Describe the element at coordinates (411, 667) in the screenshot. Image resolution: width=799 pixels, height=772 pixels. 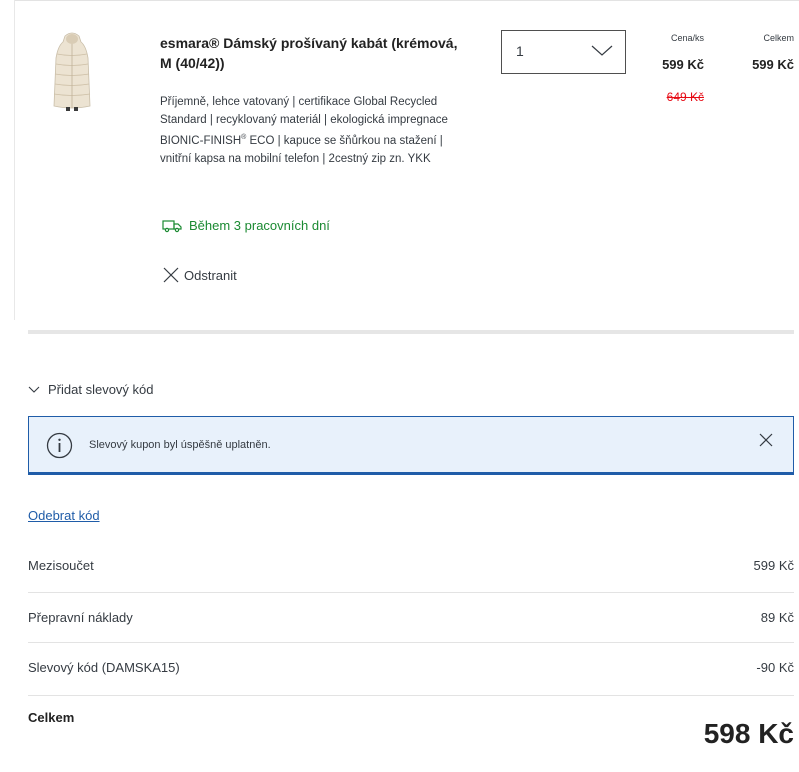
I see `discount-row: Slevový kód (DAMSKA15) -90 Kč` at that location.